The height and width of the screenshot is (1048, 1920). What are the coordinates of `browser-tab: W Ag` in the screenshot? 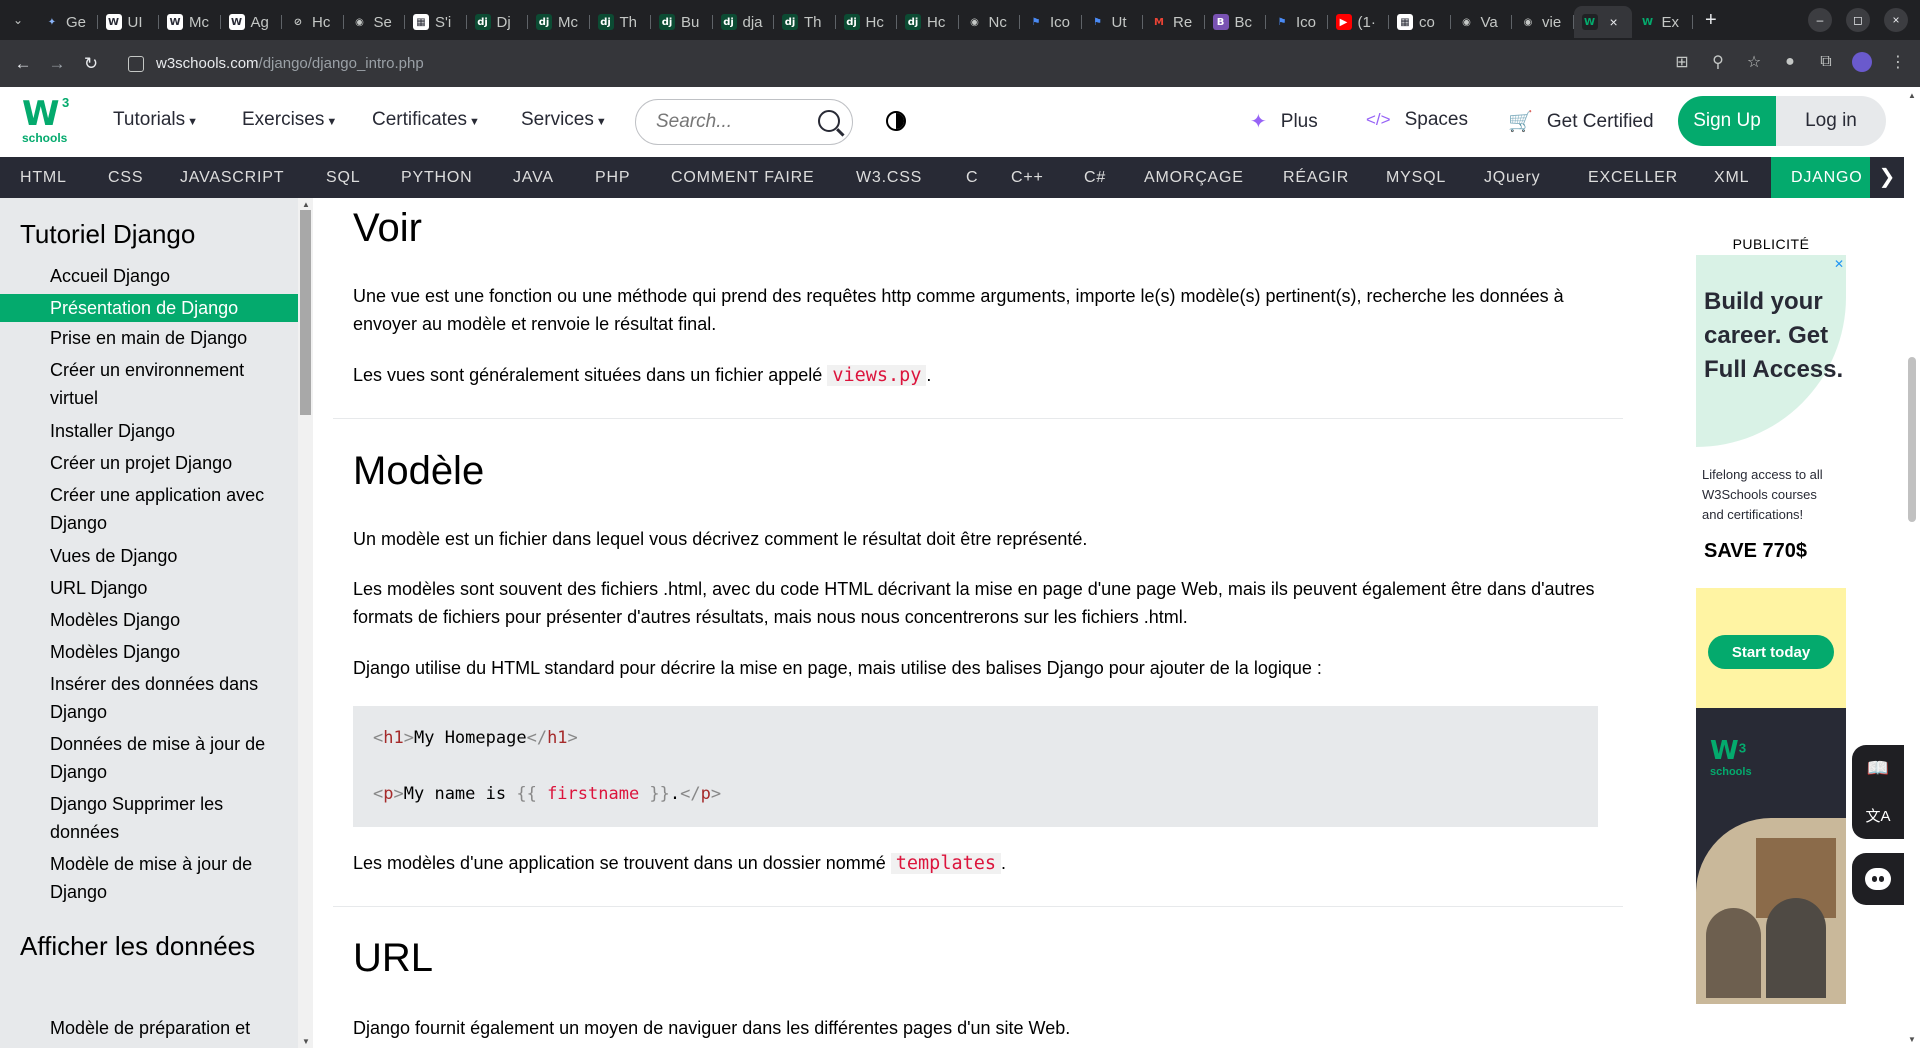 It's located at (252, 22).